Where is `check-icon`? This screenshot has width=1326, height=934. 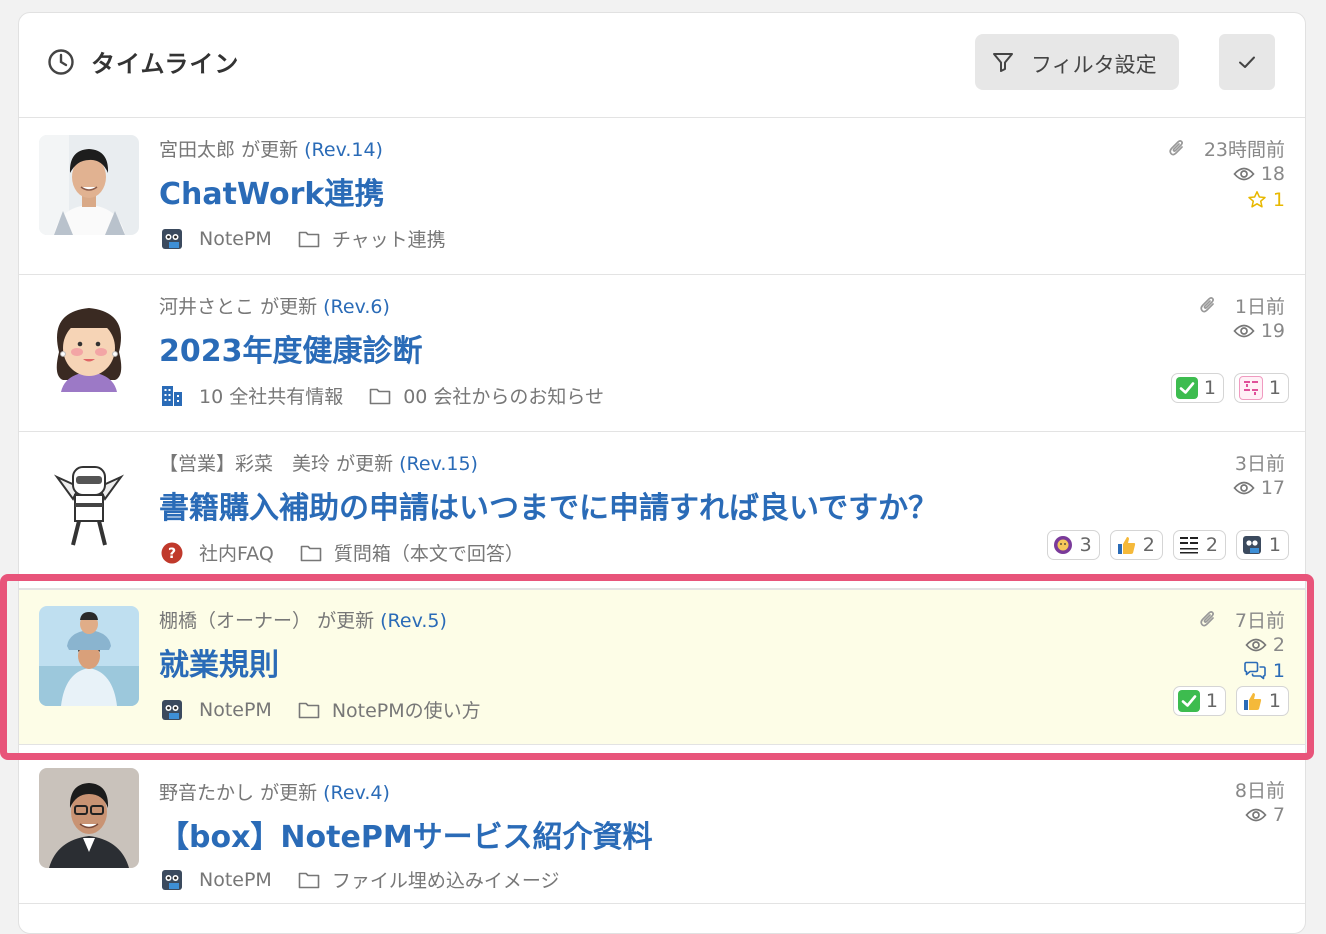 check-icon is located at coordinates (1247, 62).